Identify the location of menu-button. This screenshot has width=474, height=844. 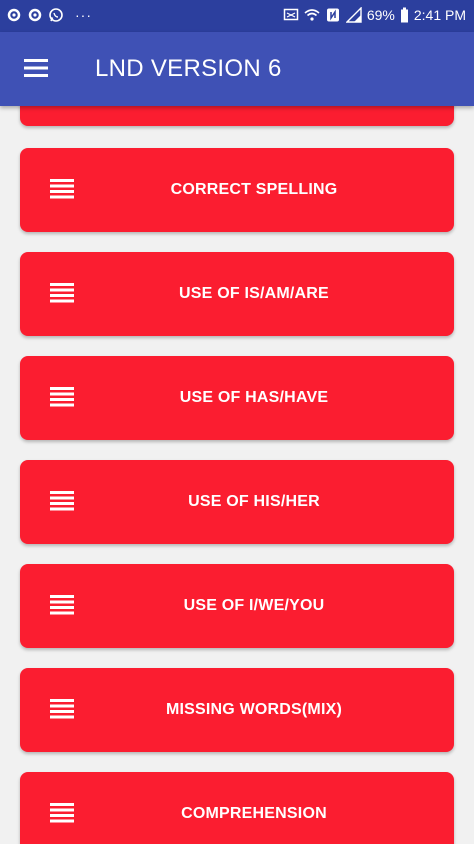
(36, 68).